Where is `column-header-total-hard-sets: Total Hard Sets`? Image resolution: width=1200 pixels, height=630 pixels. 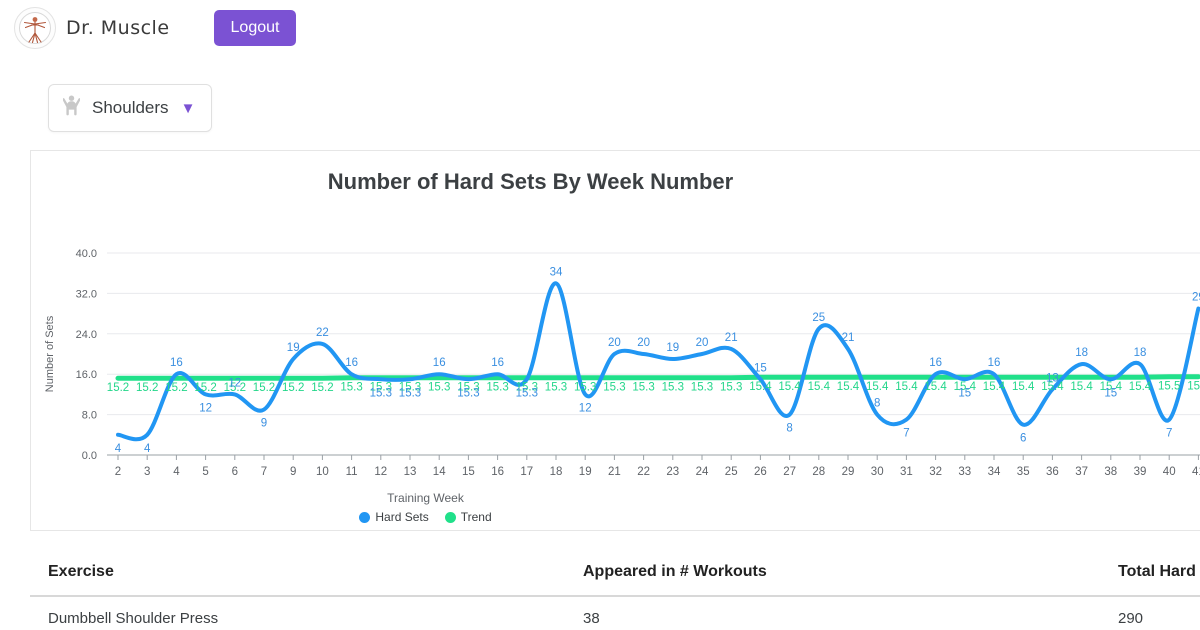
column-header-total-hard-sets: Total Hard Sets is located at coordinates (1150, 575).